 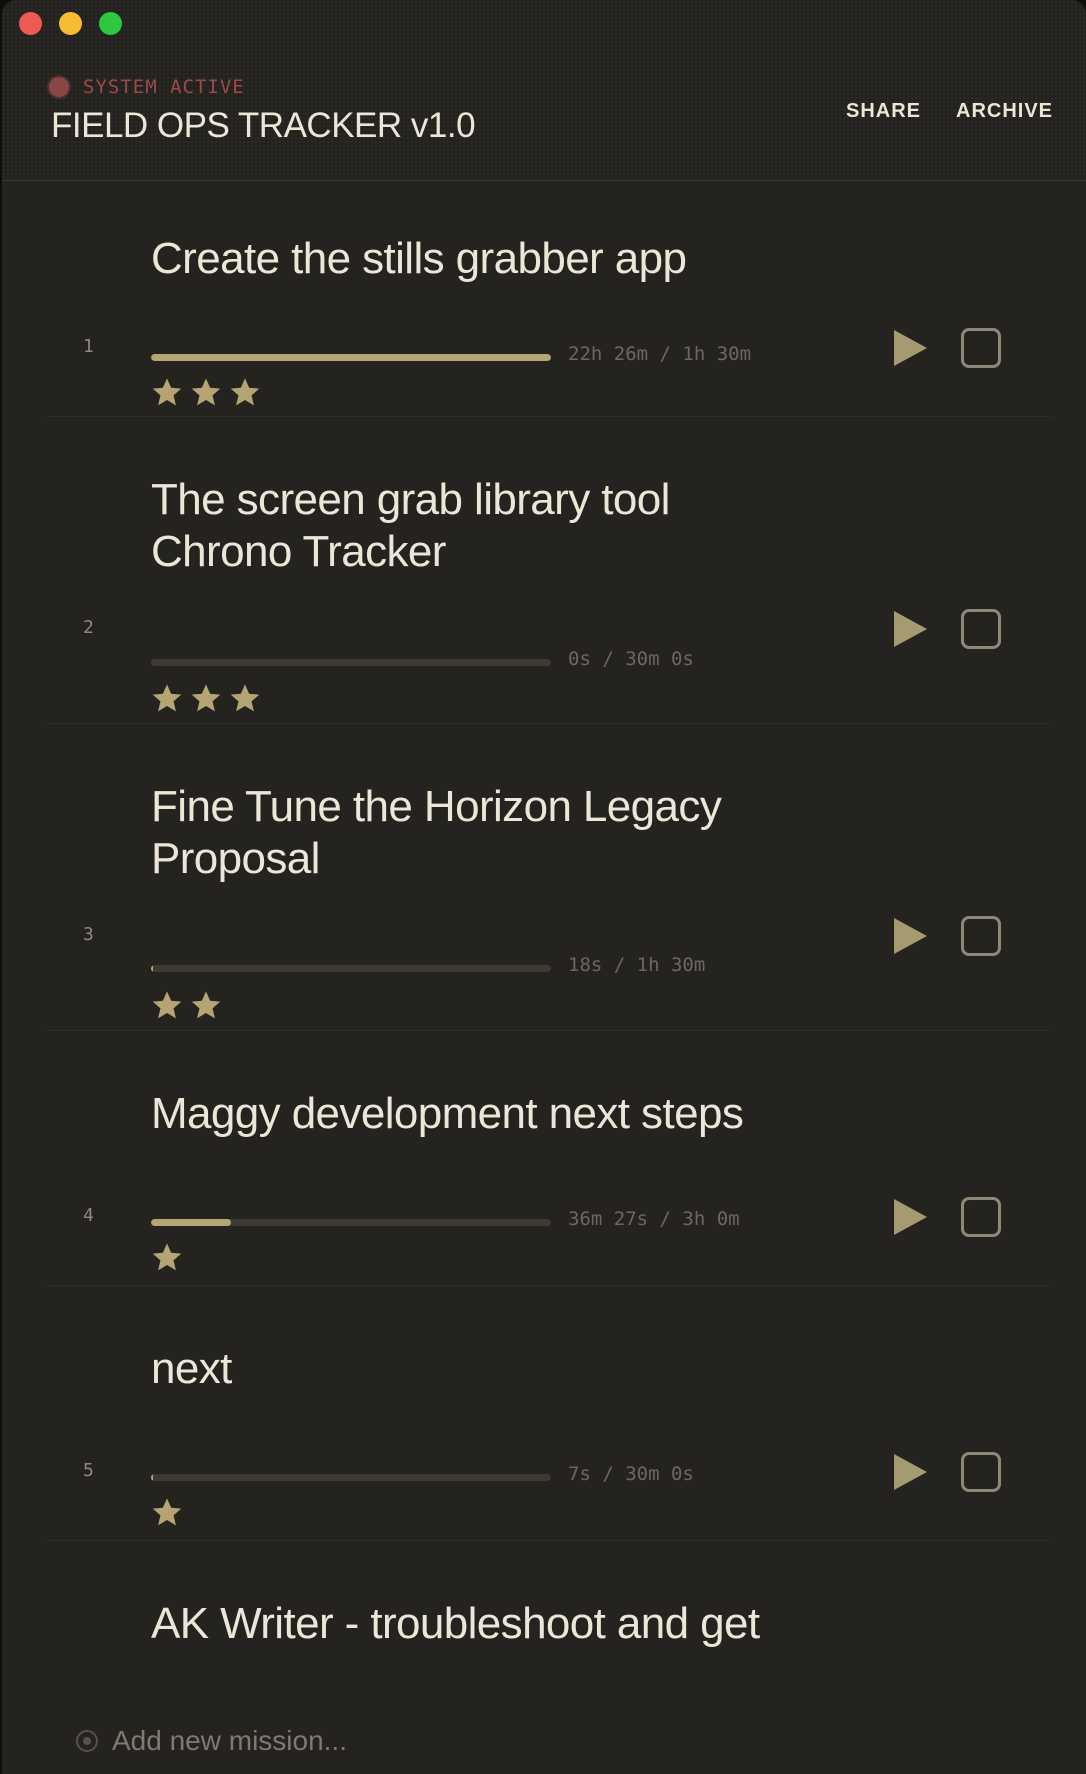 I want to click on mission-title: next, so click(x=461, y=1369).